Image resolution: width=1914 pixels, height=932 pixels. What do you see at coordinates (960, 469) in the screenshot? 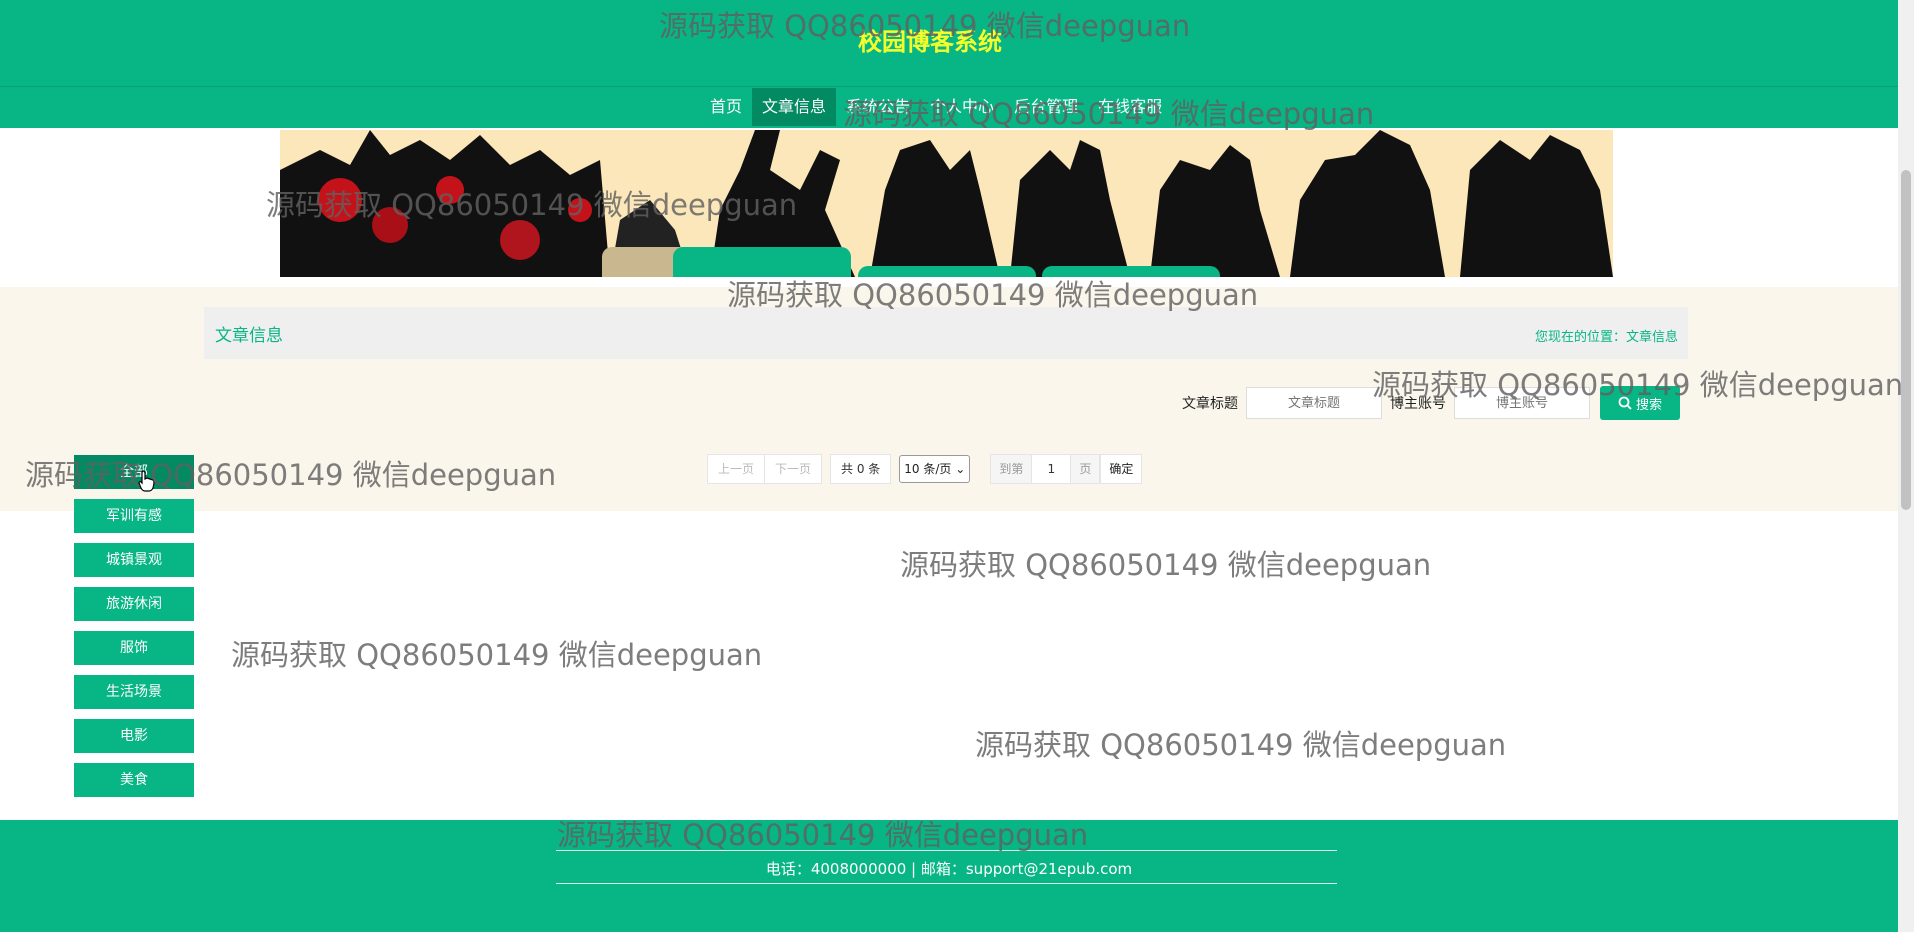
I see `chevron-down-icon: ⌄` at bounding box center [960, 469].